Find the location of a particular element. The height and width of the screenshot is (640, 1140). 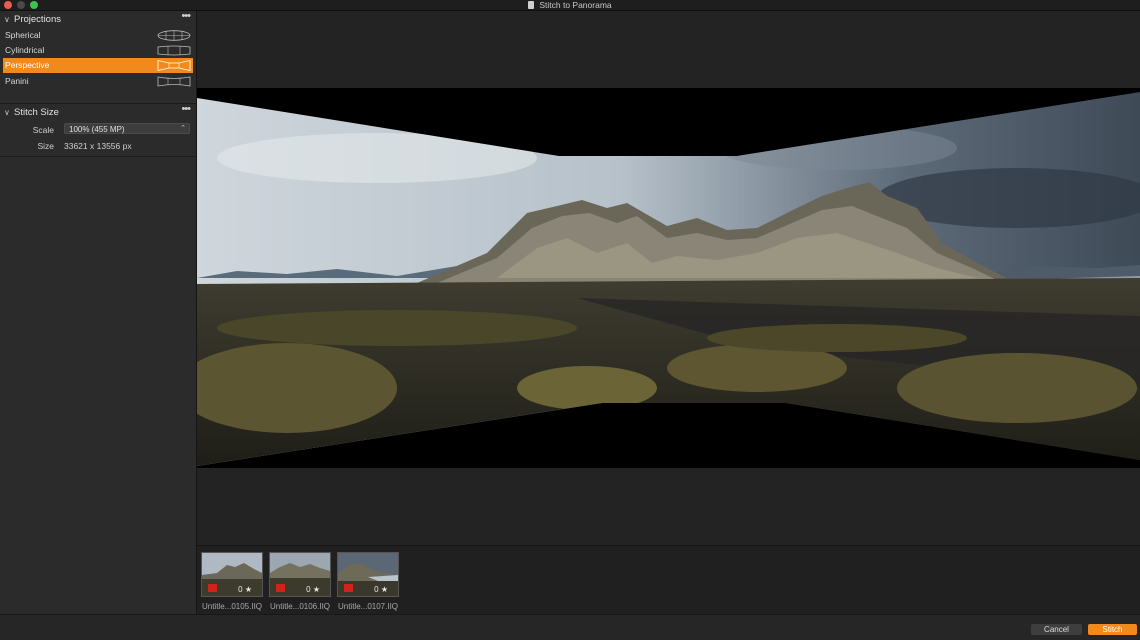

bottom-bar: Cancel Stitch is located at coordinates (570, 627).